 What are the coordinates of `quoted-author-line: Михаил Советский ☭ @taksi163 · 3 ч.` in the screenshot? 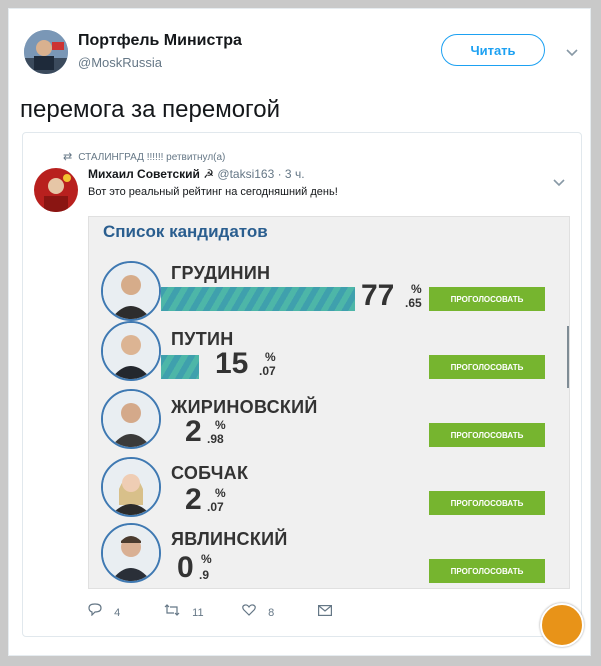 It's located at (196, 174).